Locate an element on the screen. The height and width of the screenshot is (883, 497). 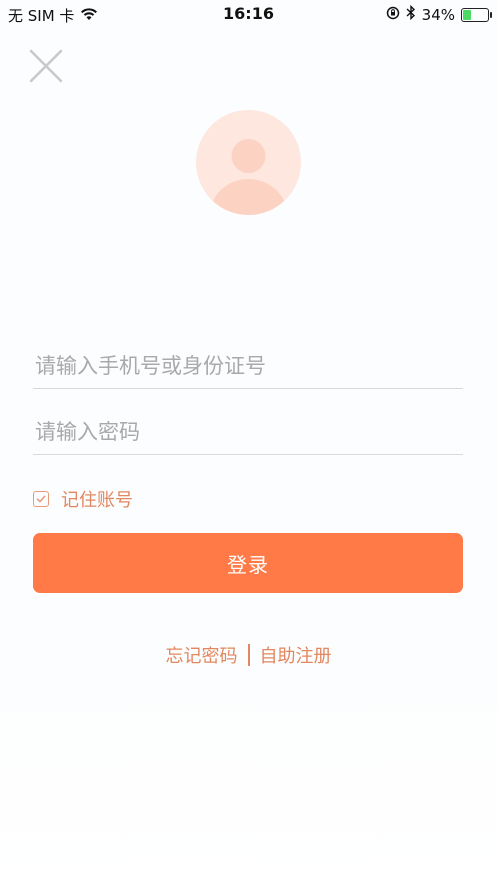
remember-label: 记住账号 is located at coordinates (97, 500).